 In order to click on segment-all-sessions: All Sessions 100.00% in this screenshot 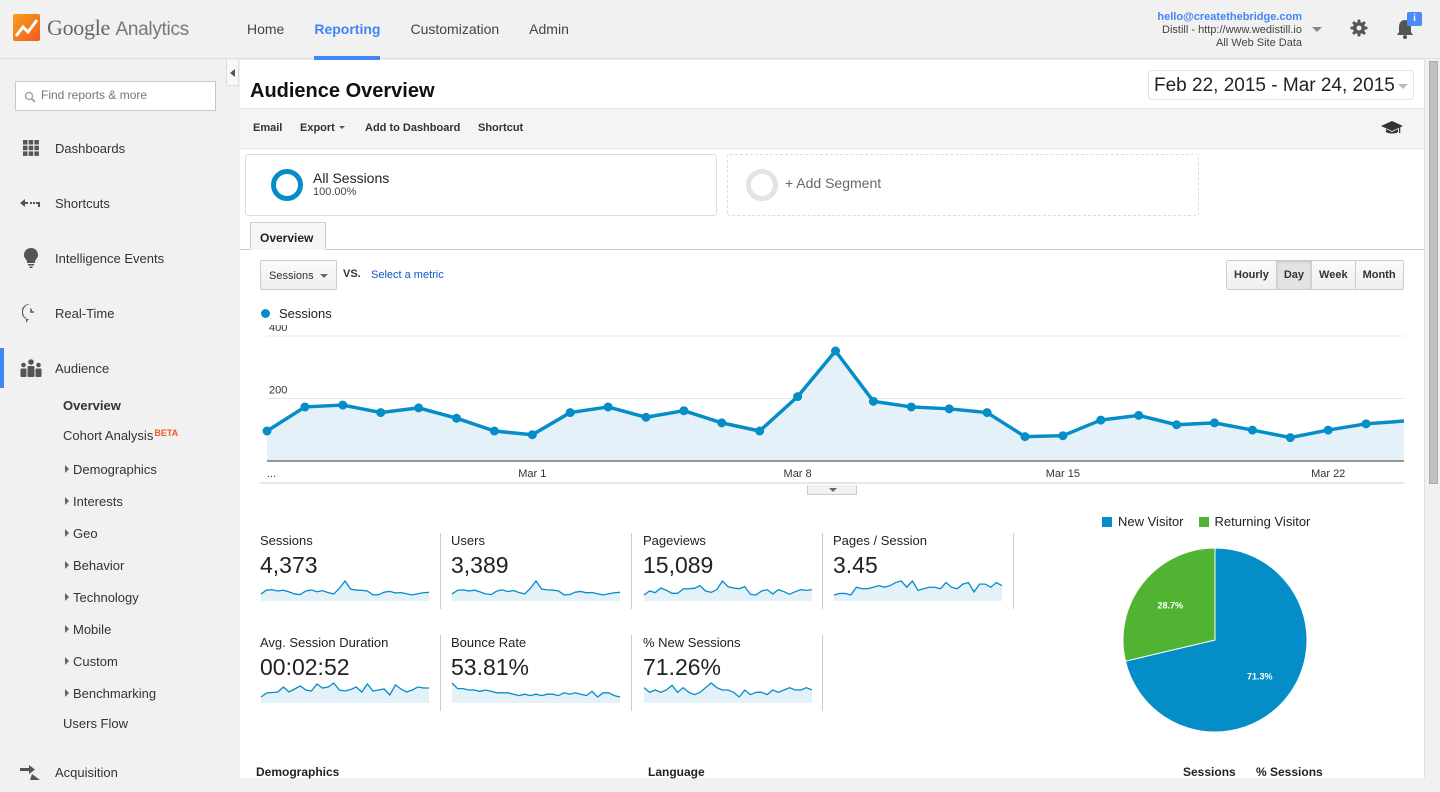, I will do `click(481, 185)`.